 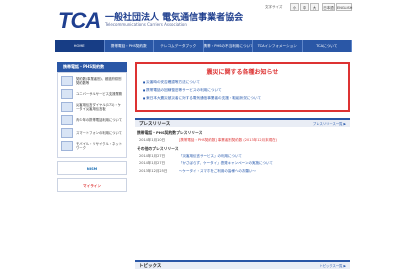 What do you see at coordinates (344, 7) in the screenshot?
I see `lang-en-button: ENGLISH` at bounding box center [344, 7].